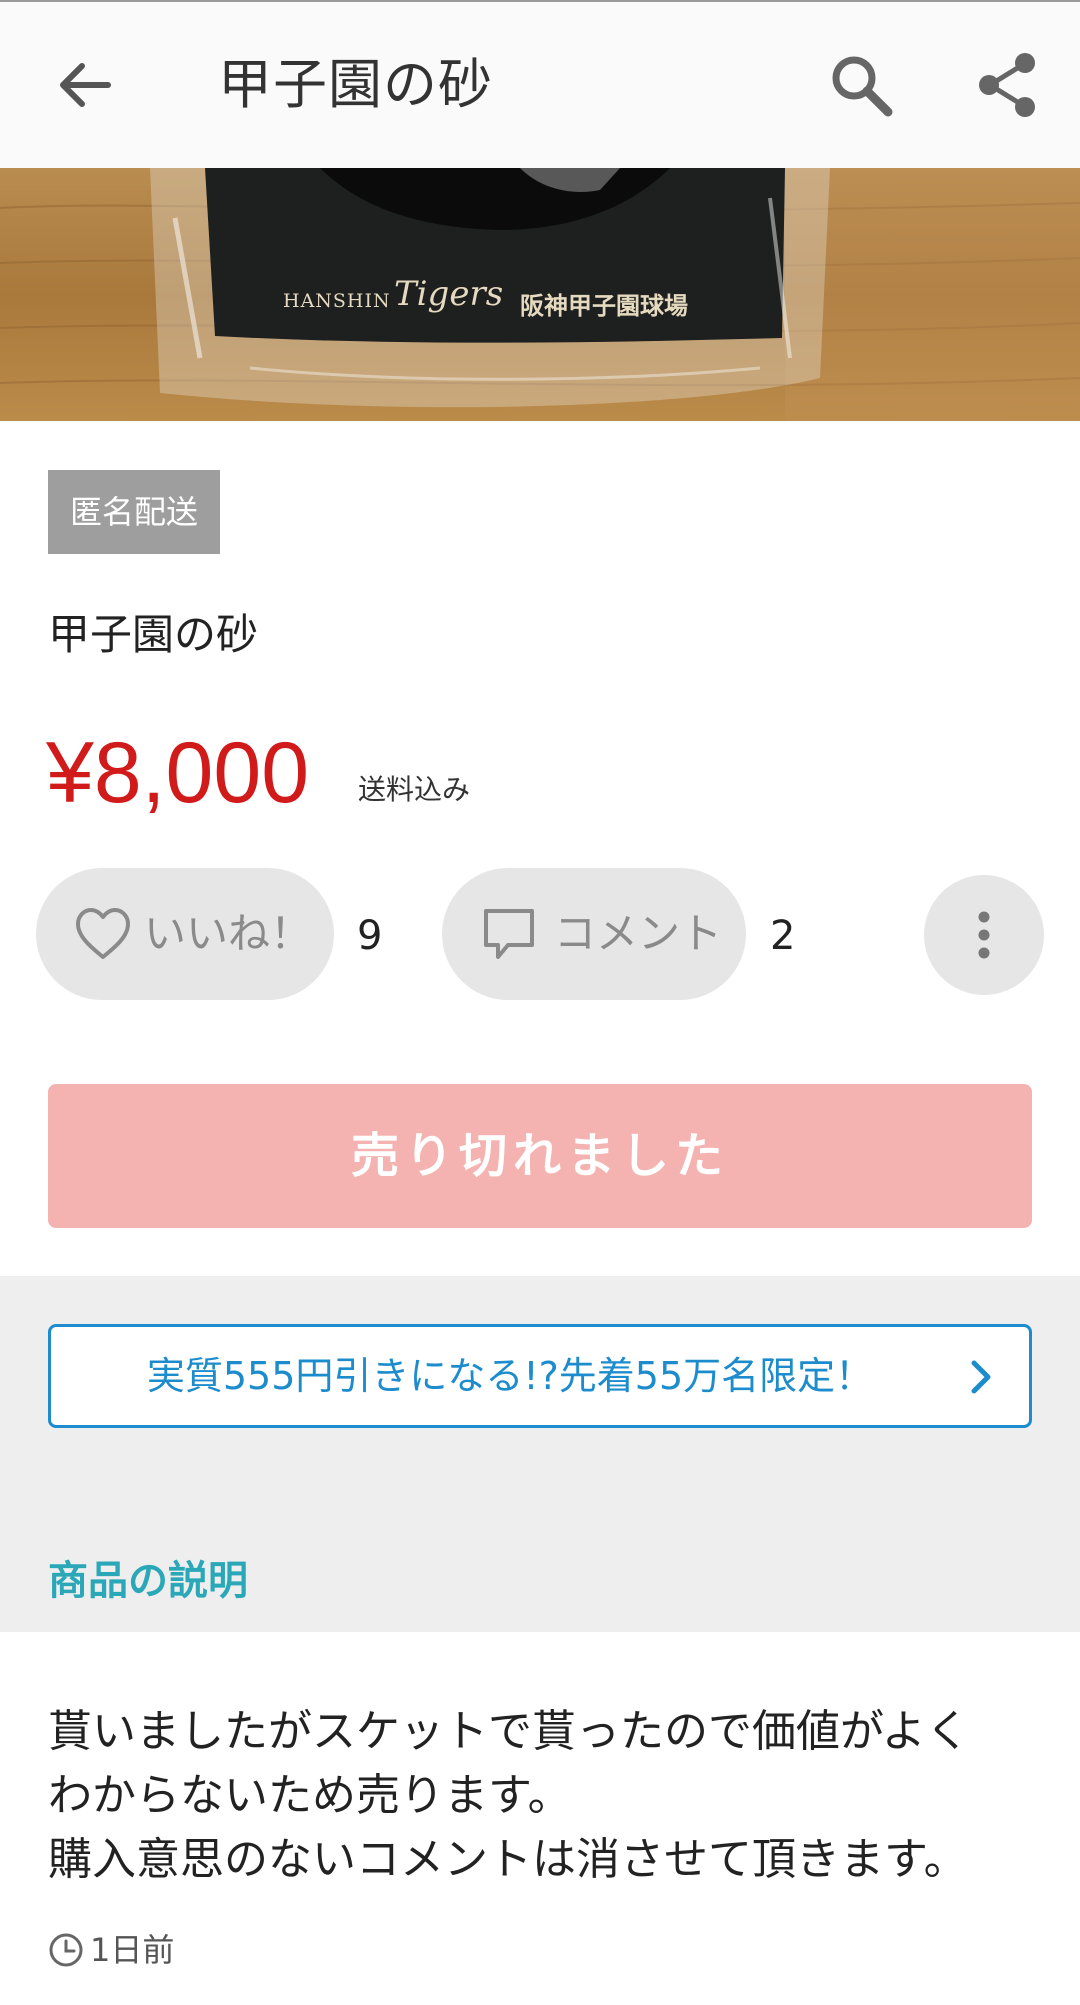 The image size is (1080, 2005). What do you see at coordinates (134, 512) in the screenshot?
I see `anonymous-shipping-badge: 匿名配送` at bounding box center [134, 512].